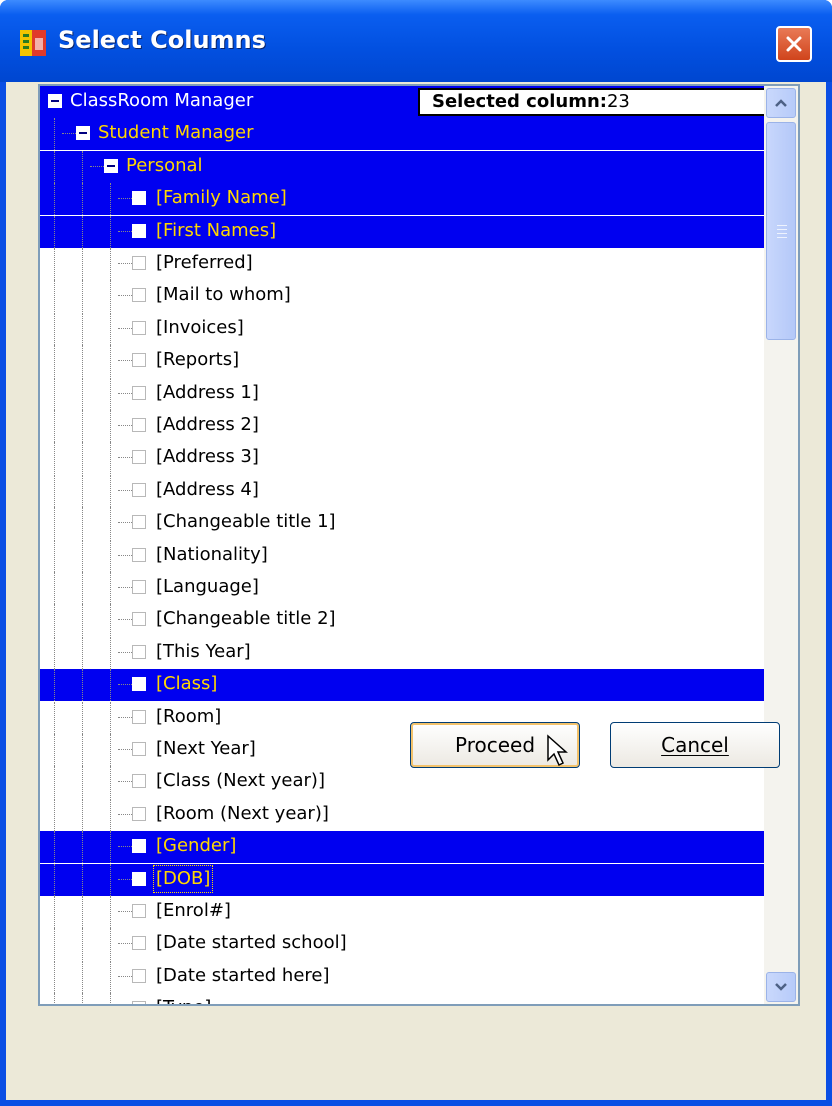 The height and width of the screenshot is (1106, 832). What do you see at coordinates (402, 685) in the screenshot?
I see `tree-column-item: [Class]` at bounding box center [402, 685].